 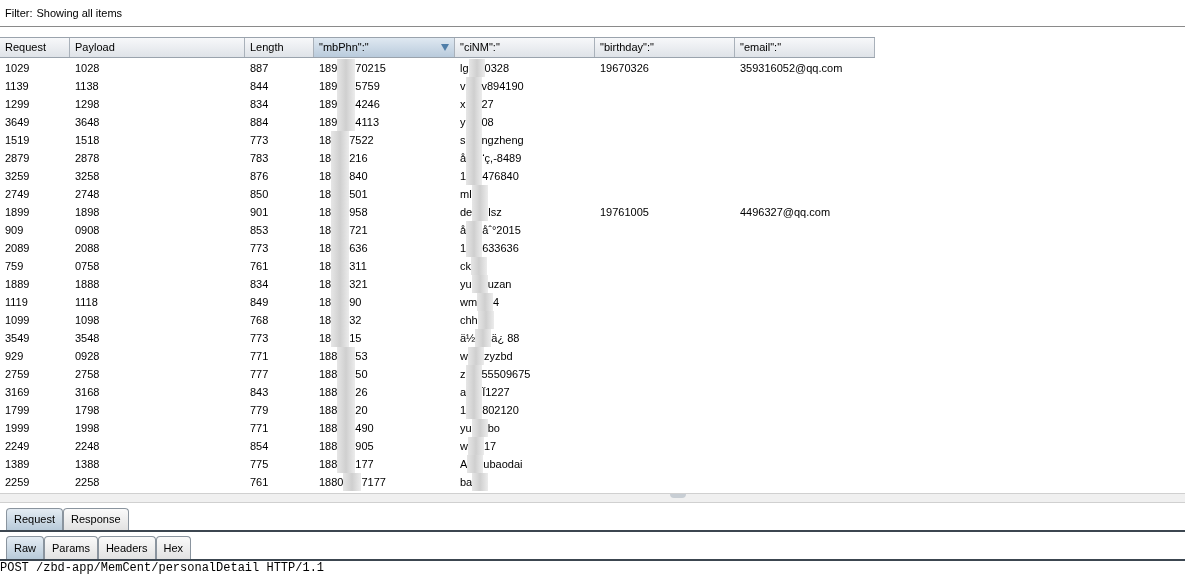 I want to click on payload-value: 1388, so click(x=87, y=463).